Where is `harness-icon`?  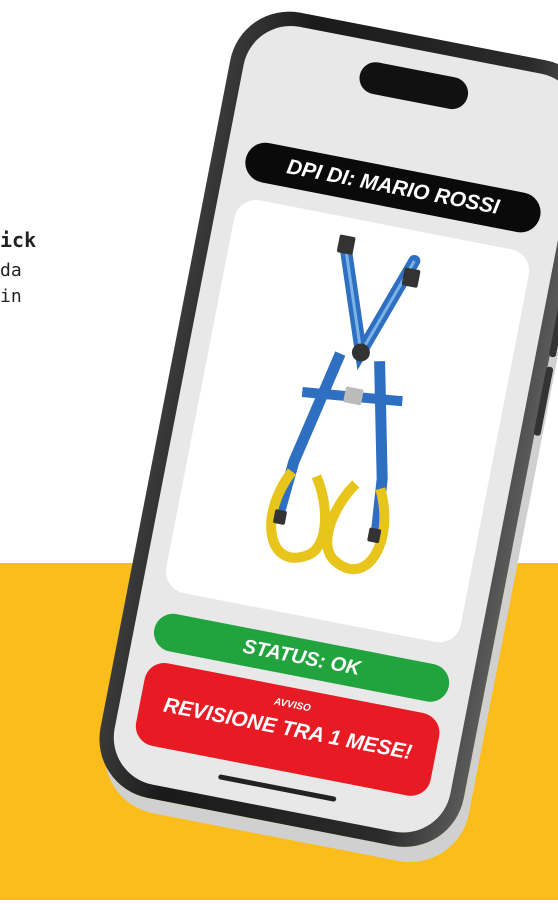
harness-icon is located at coordinates (343, 404).